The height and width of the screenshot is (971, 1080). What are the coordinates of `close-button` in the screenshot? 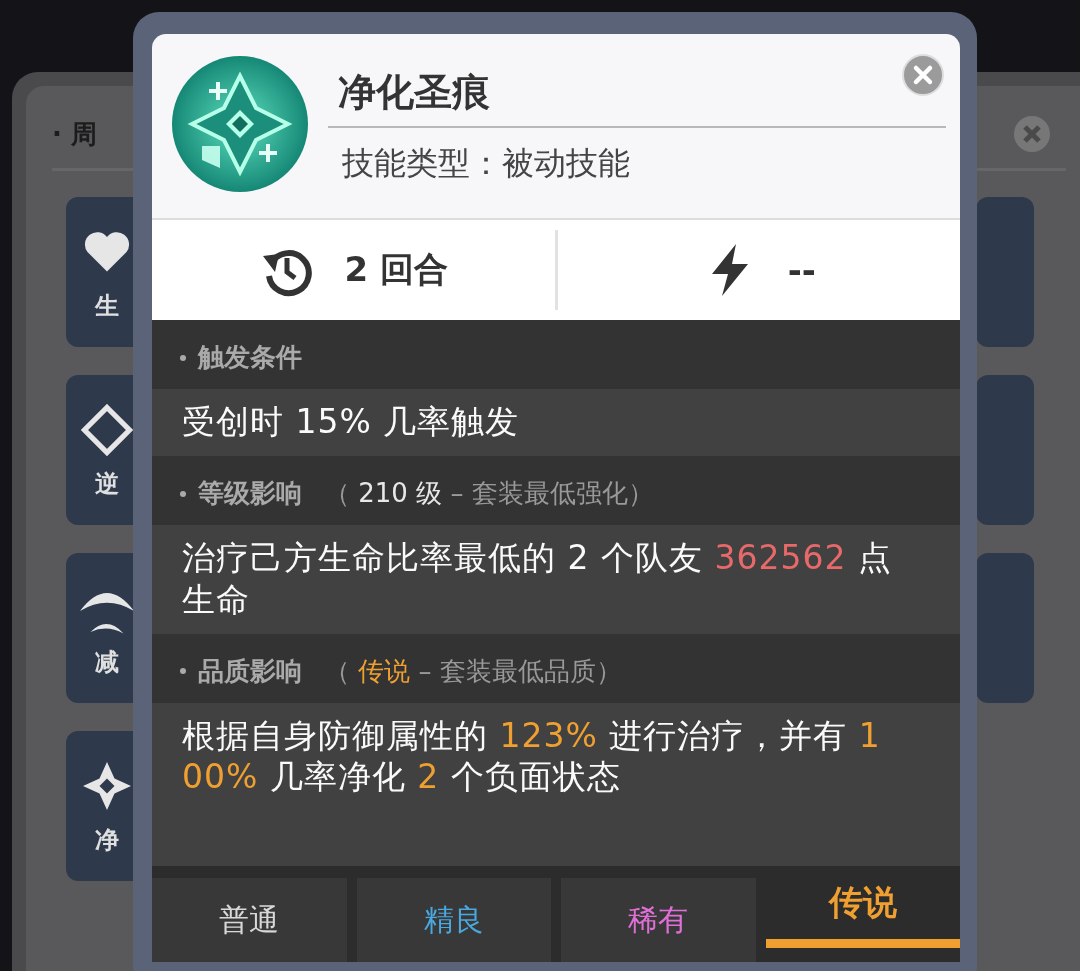 It's located at (923, 75).